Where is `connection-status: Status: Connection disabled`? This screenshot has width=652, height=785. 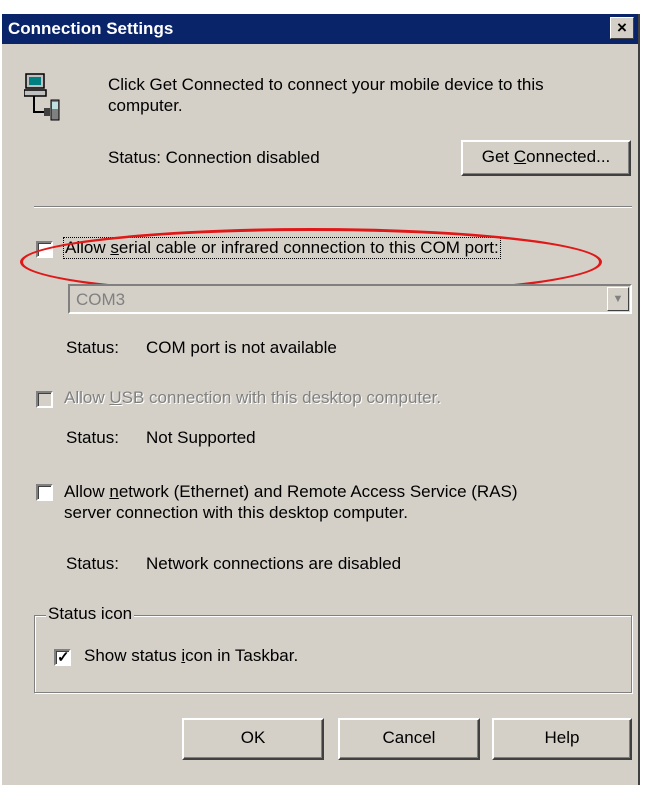
connection-status: Status: Connection disabled is located at coordinates (214, 157).